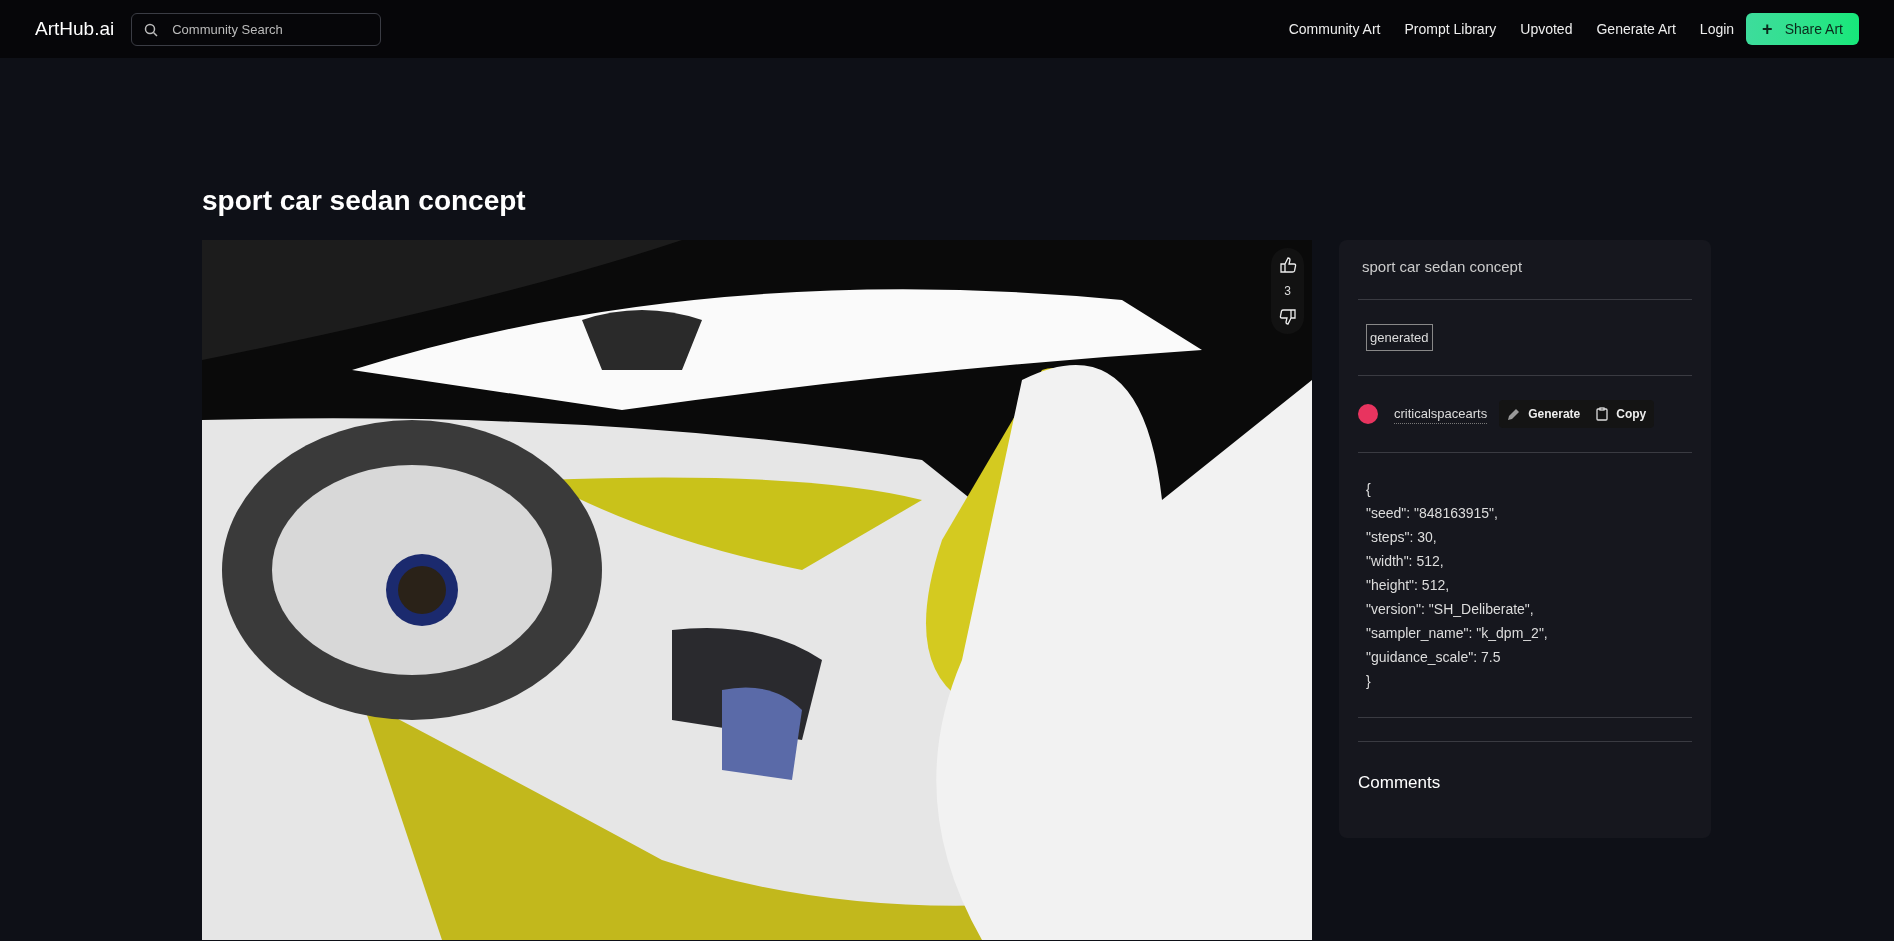 The height and width of the screenshot is (941, 1894). What do you see at coordinates (1621, 414) in the screenshot?
I see `copy-button: Copy` at bounding box center [1621, 414].